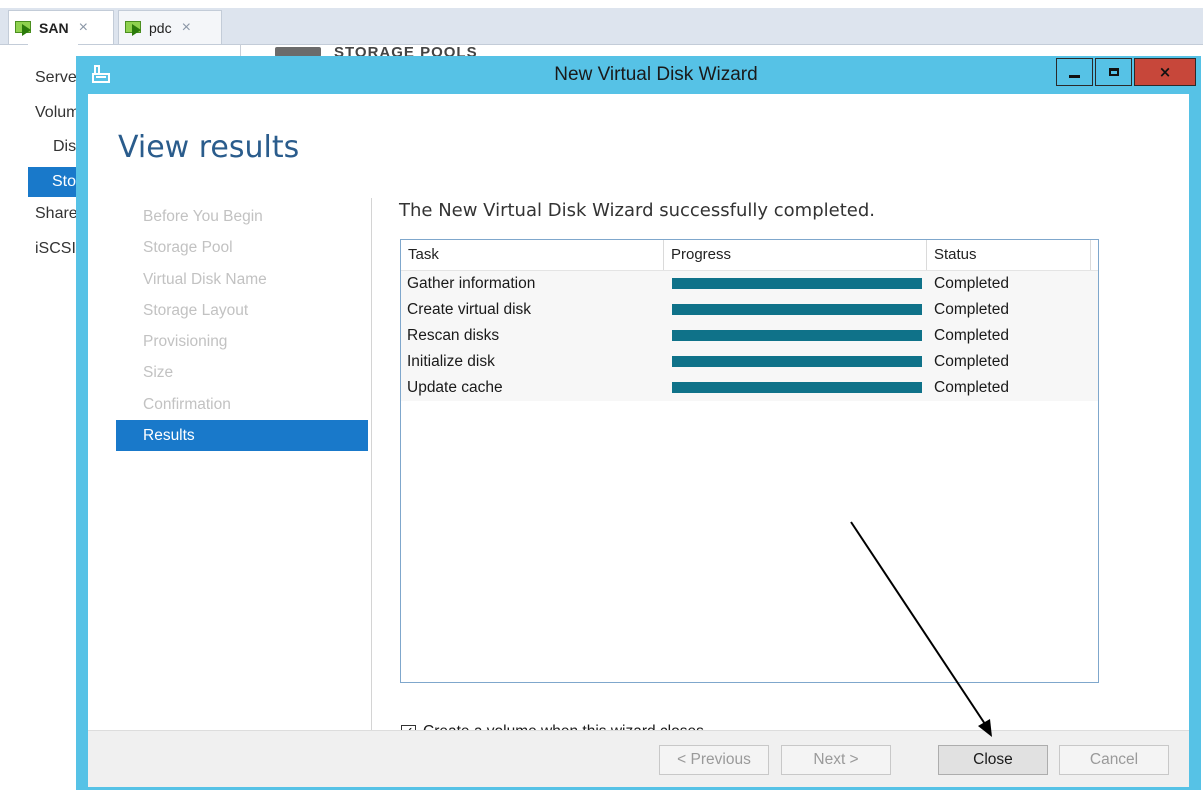 The width and height of the screenshot is (1203, 790). I want to click on table-row: Gather information Completed, so click(749, 284).